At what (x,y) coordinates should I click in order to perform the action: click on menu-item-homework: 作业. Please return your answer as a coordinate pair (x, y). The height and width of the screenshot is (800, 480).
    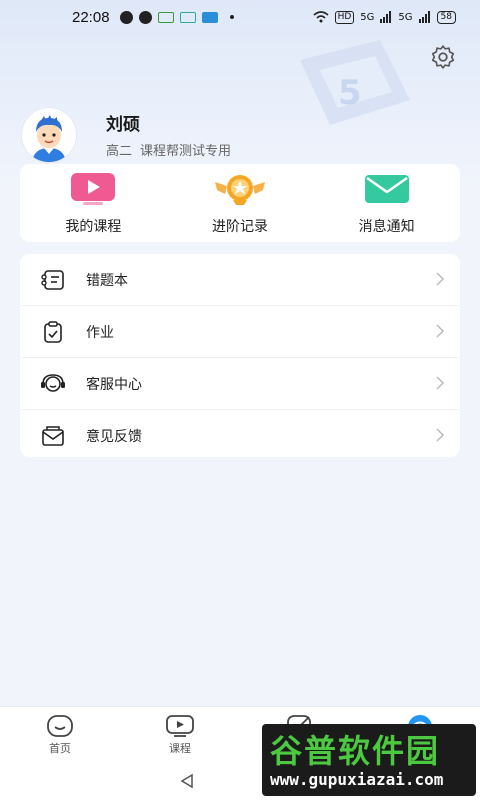
    Looking at the image, I should click on (240, 332).